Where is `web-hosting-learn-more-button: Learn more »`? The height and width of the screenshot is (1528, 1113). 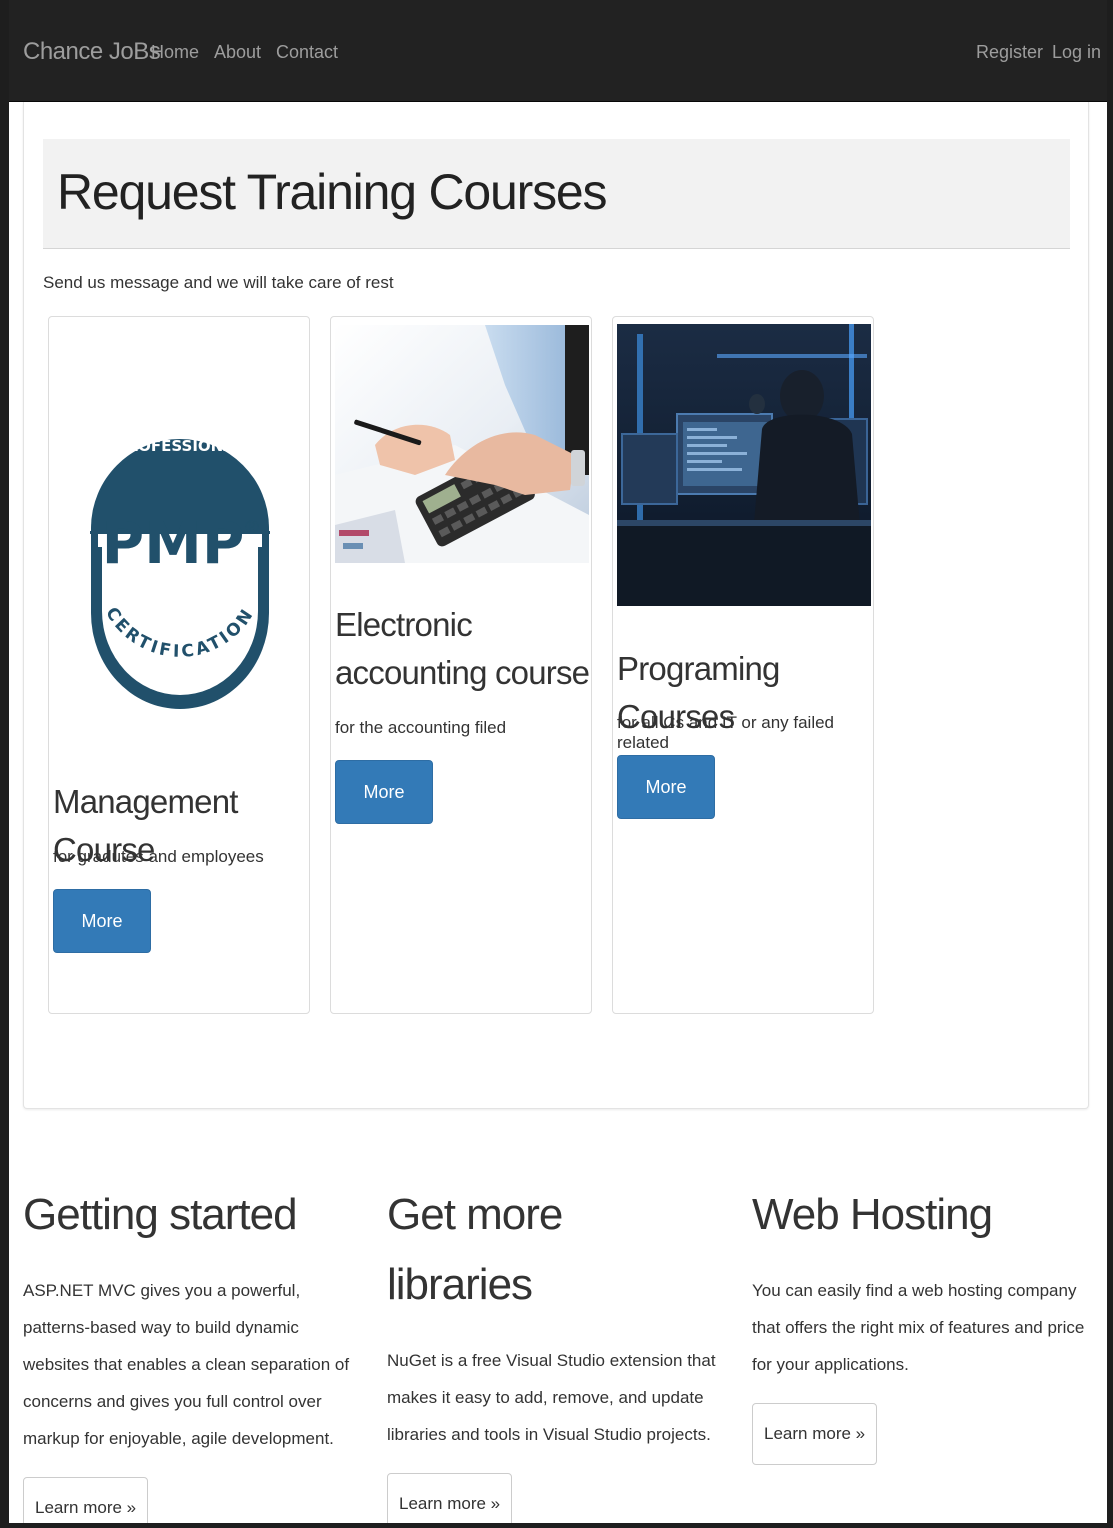
web-hosting-learn-more-button: Learn more » is located at coordinates (815, 1434).